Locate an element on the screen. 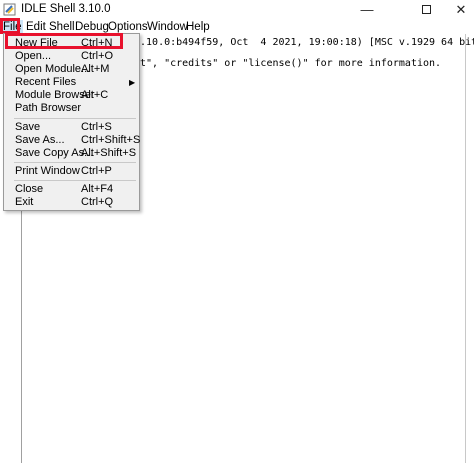  menu-options: Options is located at coordinates (128, 27).